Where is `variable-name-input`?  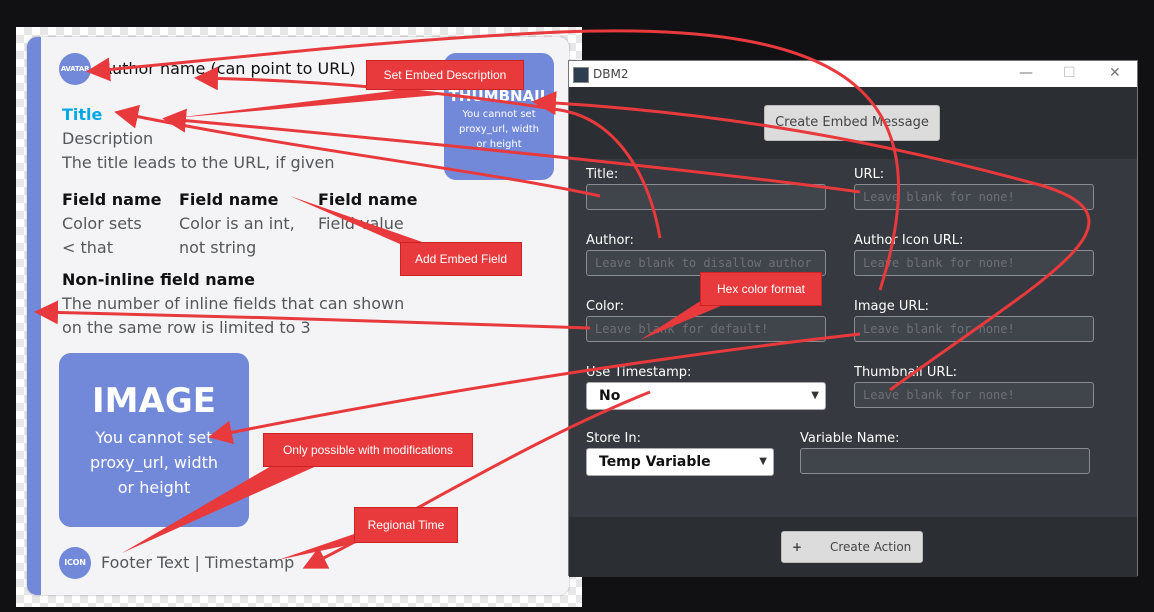
variable-name-input is located at coordinates (945, 461).